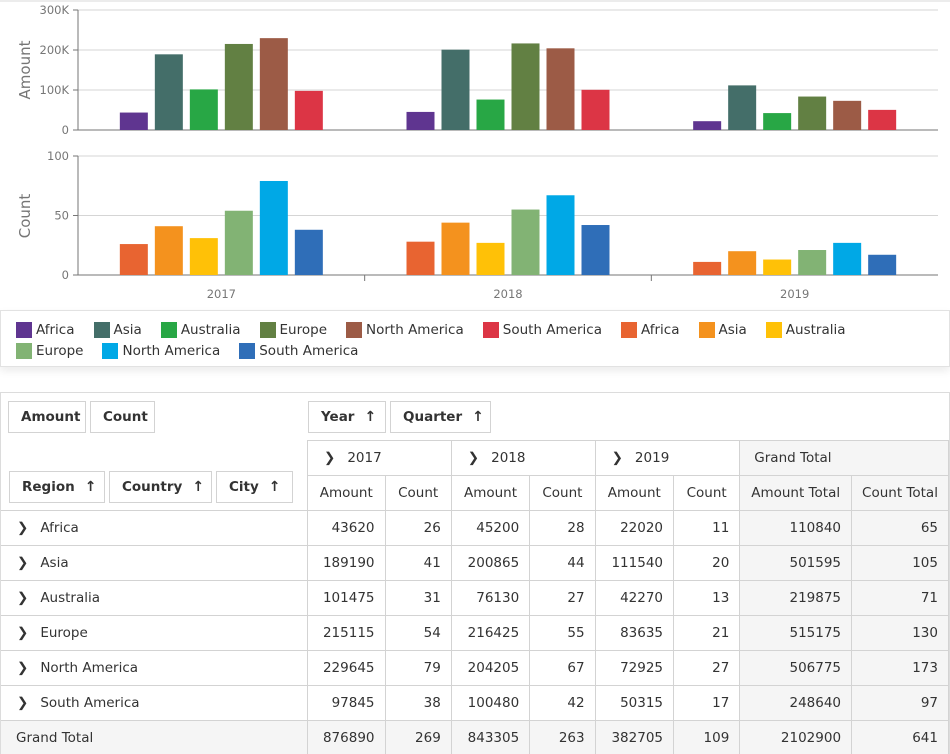  I want to click on row-field-city: City ↑, so click(254, 487).